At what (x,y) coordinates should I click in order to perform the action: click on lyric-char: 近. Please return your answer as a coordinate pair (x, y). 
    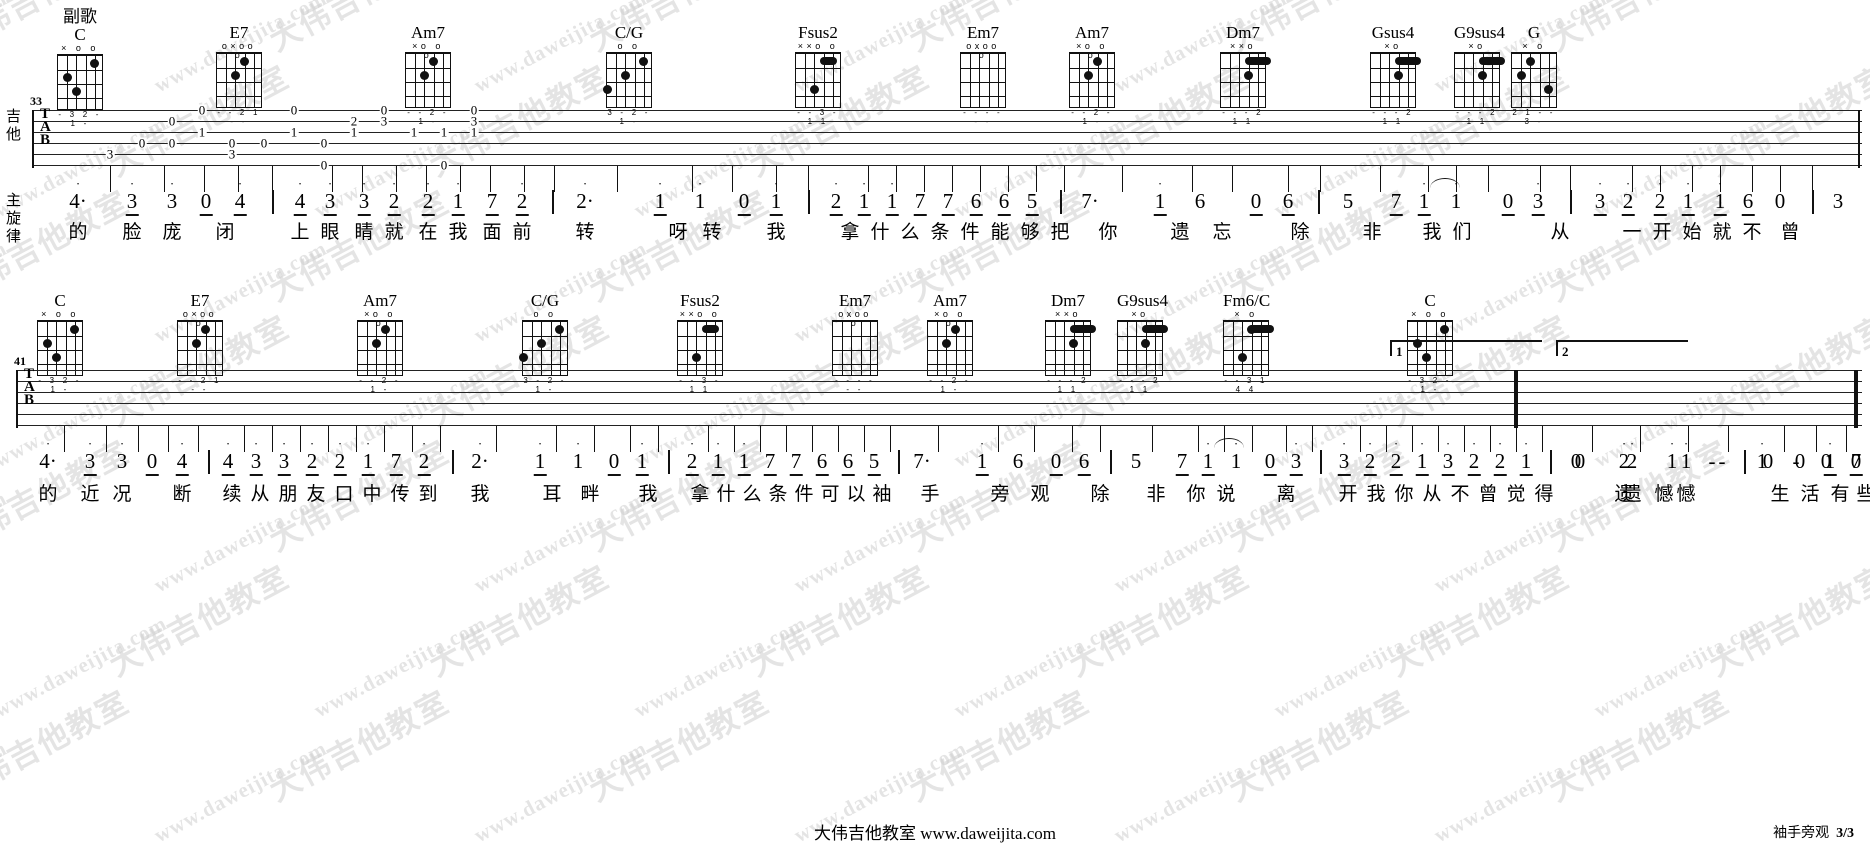
    Looking at the image, I should click on (90, 494).